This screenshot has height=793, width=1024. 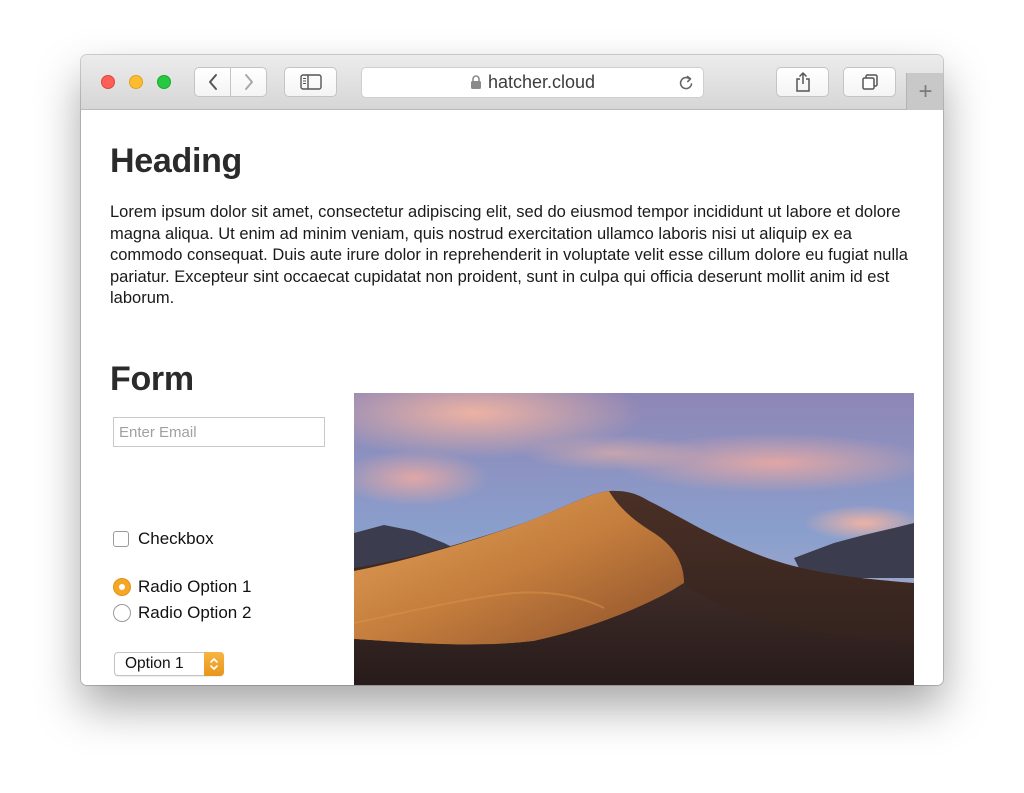 I want to click on radio-option-1: Radio Option 1, so click(x=182, y=587).